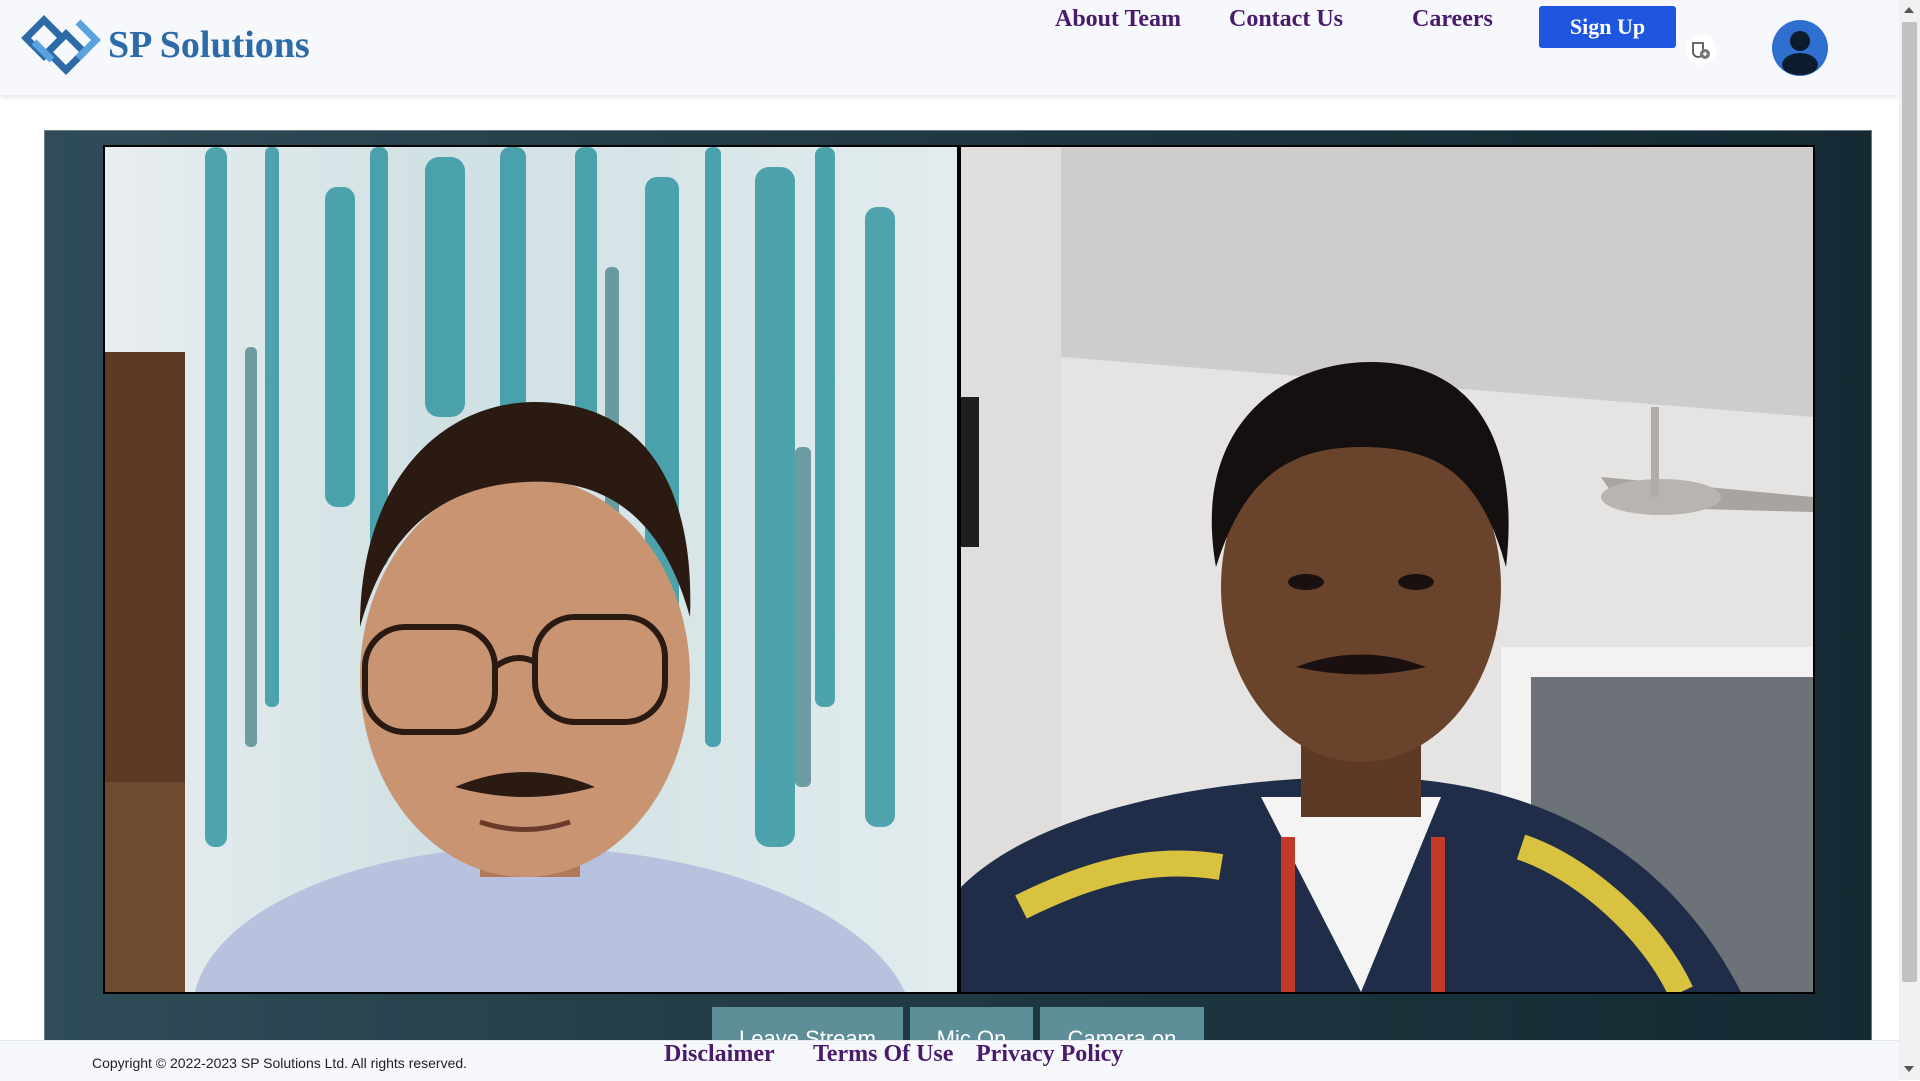 Image resolution: width=1920 pixels, height=1081 pixels. I want to click on nav-about-team: About Team, so click(1118, 19).